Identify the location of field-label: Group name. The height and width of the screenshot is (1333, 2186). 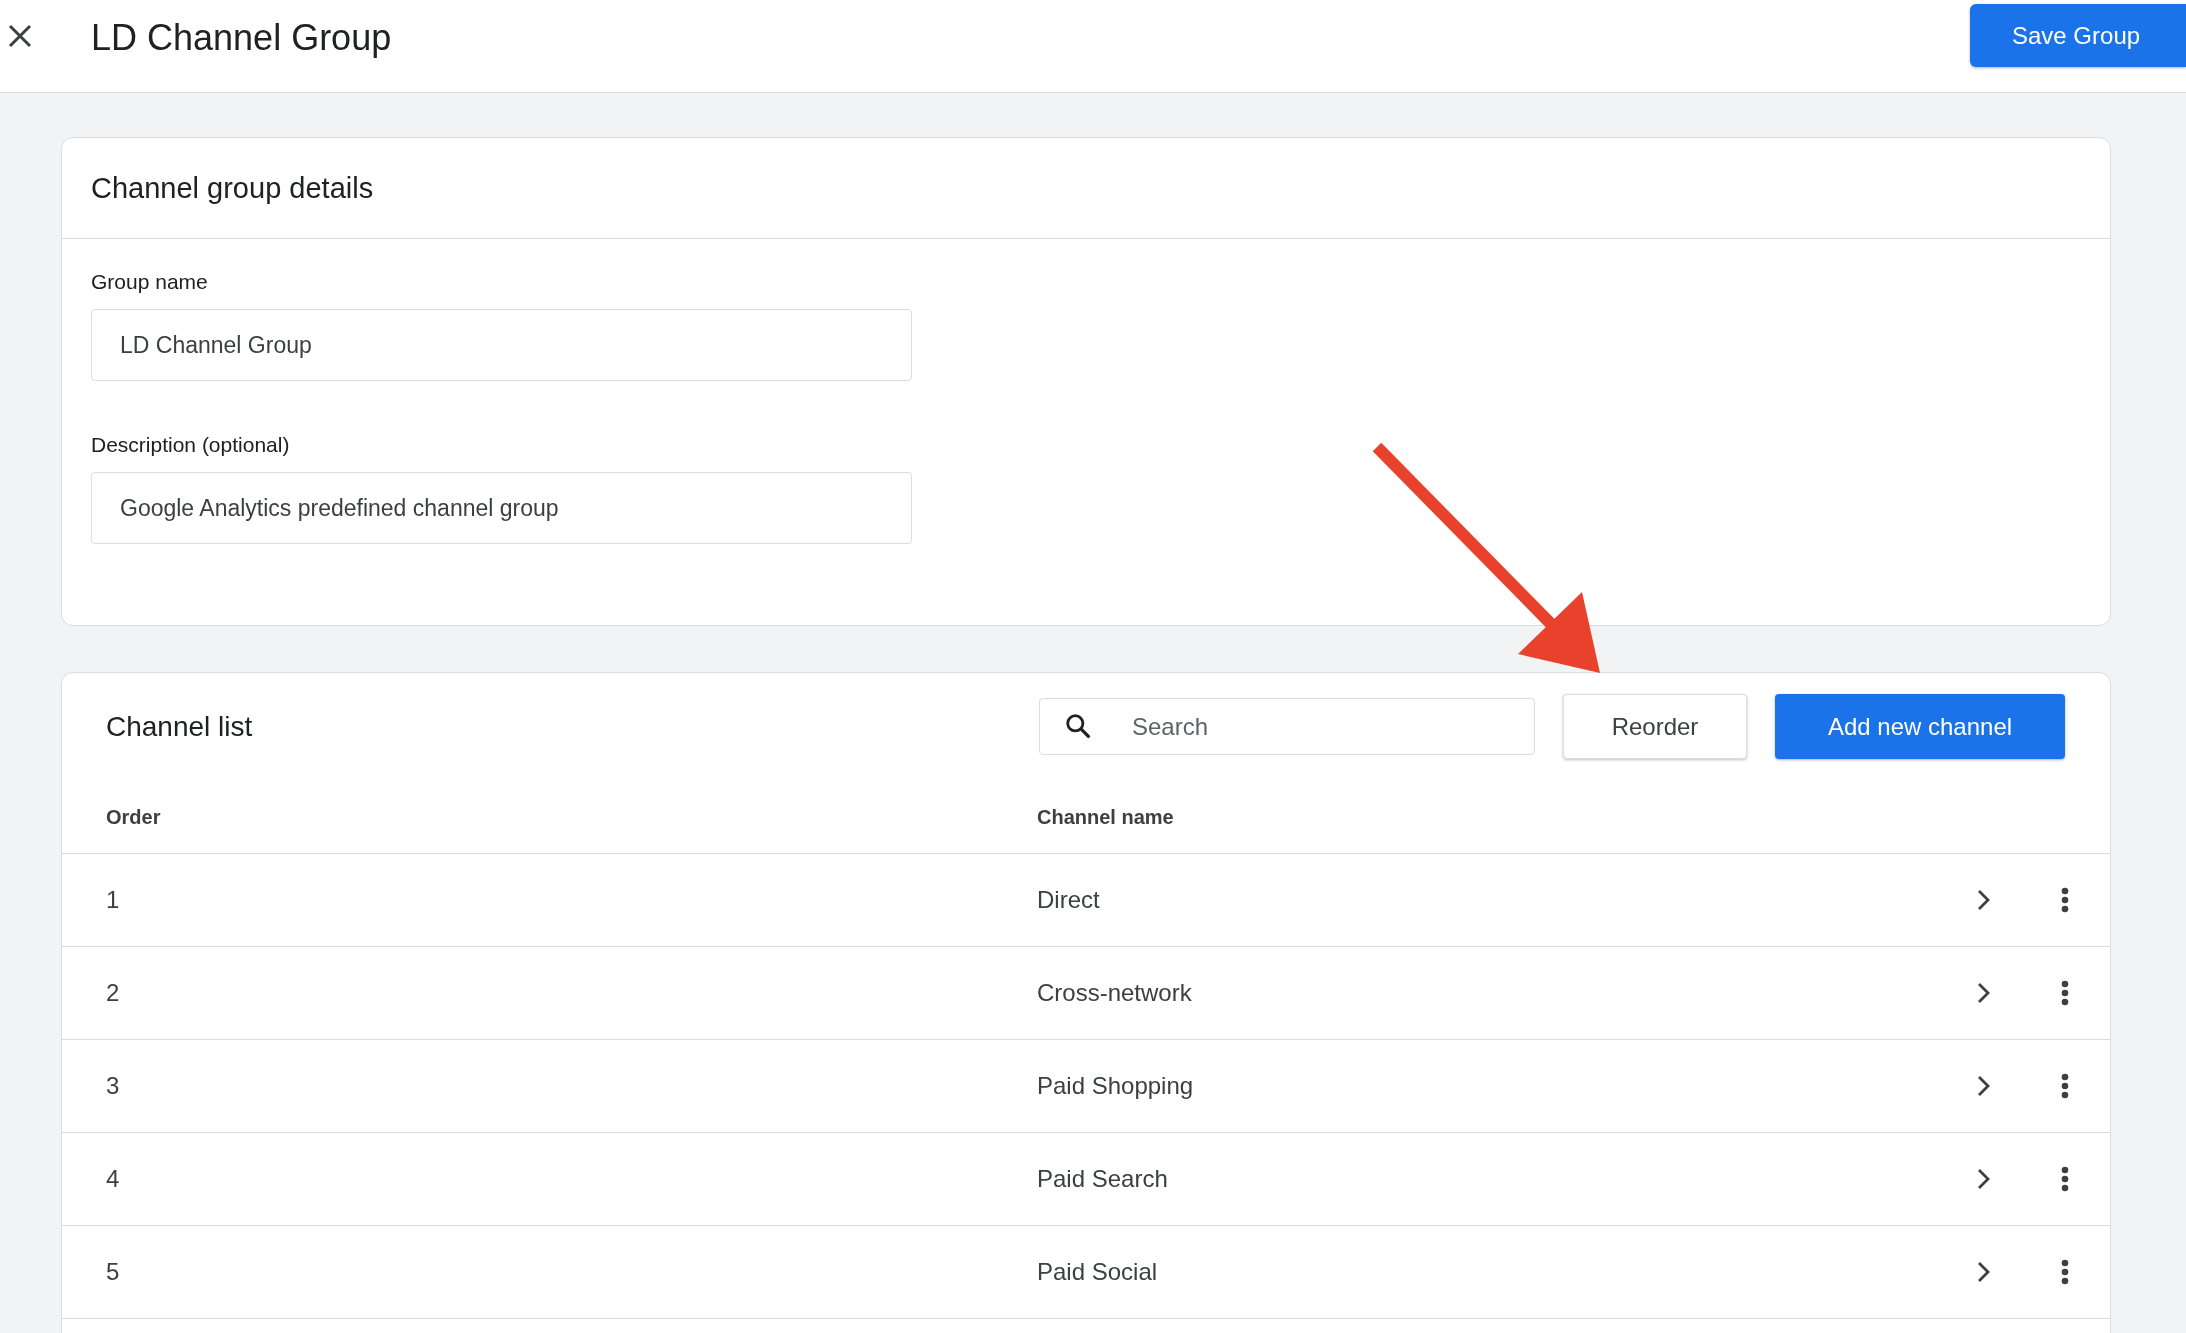
(150, 282).